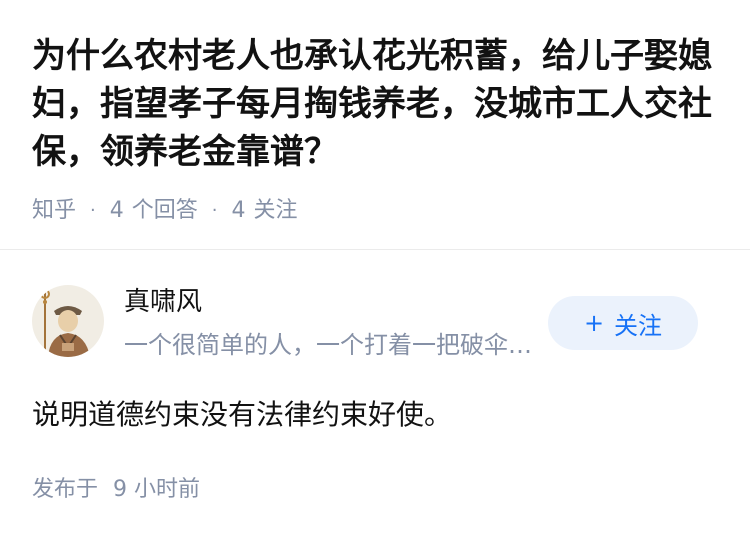 The width and height of the screenshot is (750, 540). What do you see at coordinates (157, 489) in the screenshot?
I see `published-time: 9 小时前` at bounding box center [157, 489].